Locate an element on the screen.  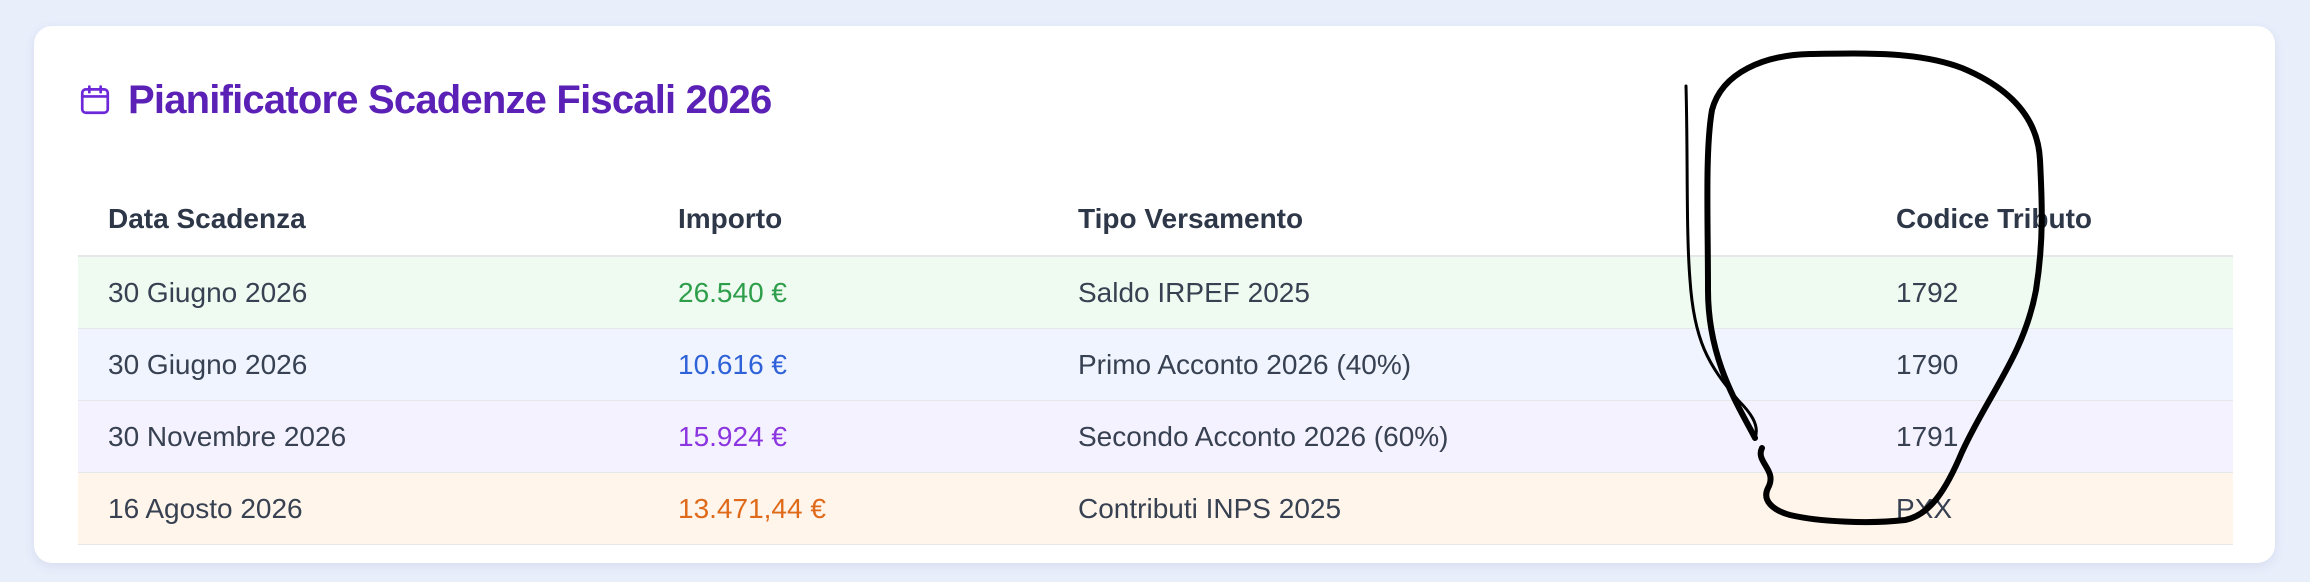
card-header: Pianificatore Scadenze Fiscali 2026 is located at coordinates (425, 100).